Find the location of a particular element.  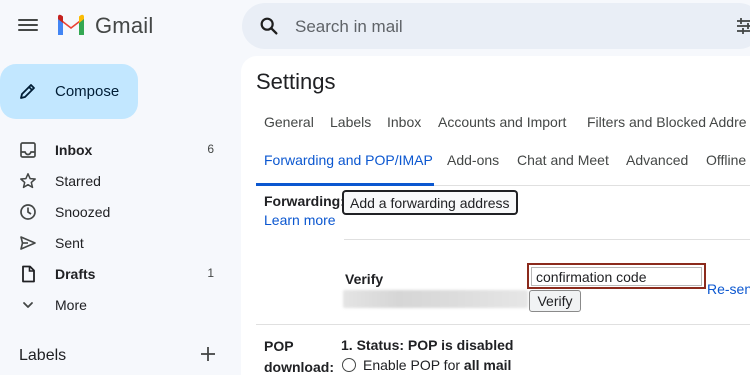

star-icon is located at coordinates (28, 181).